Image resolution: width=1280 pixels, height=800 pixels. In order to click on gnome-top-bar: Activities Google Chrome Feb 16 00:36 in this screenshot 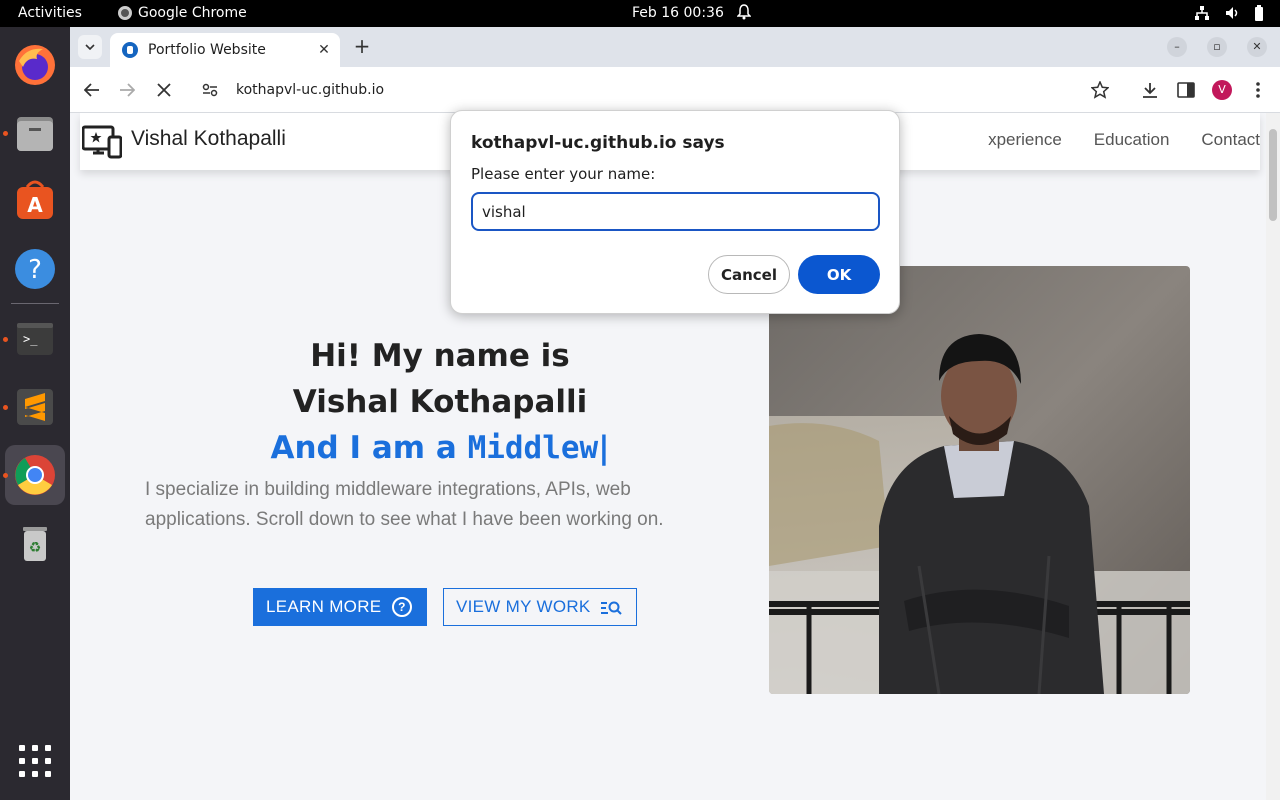, I will do `click(640, 13)`.